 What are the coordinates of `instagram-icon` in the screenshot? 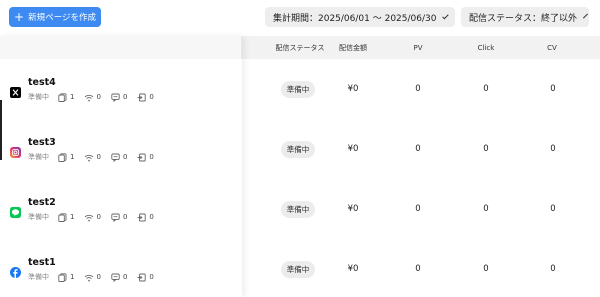 It's located at (15, 150).